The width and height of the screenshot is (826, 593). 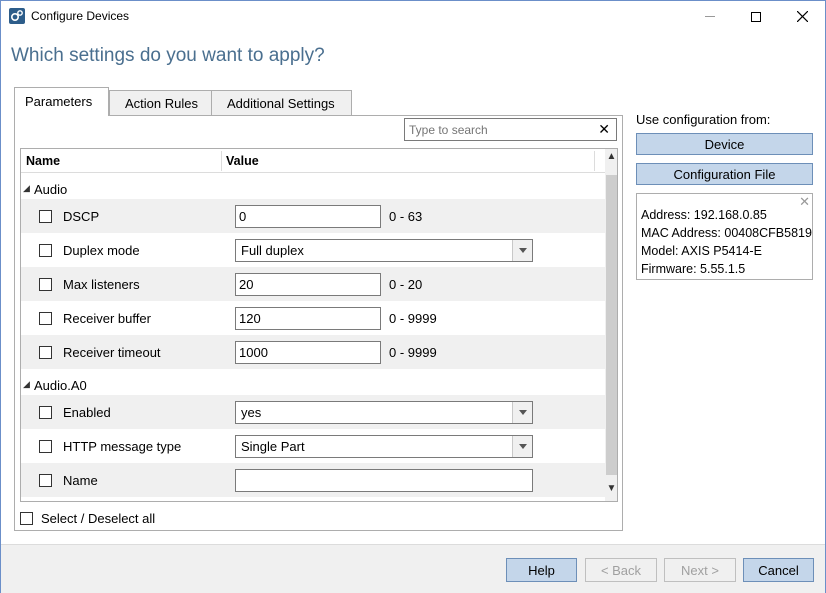 What do you see at coordinates (406, 284) in the screenshot?
I see `param-range: 0 - 20` at bounding box center [406, 284].